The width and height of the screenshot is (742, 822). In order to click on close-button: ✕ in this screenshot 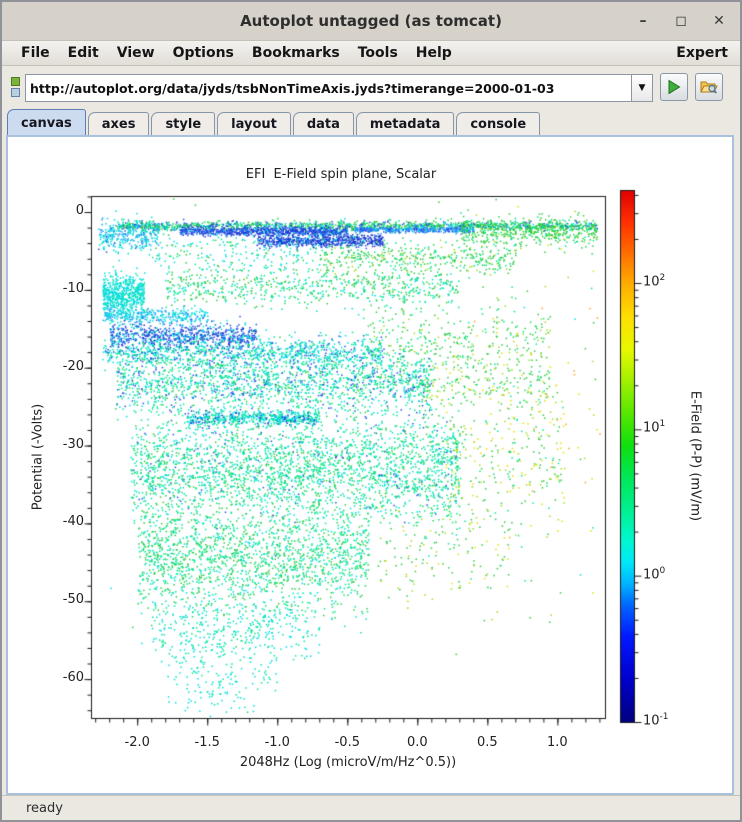, I will do `click(719, 21)`.